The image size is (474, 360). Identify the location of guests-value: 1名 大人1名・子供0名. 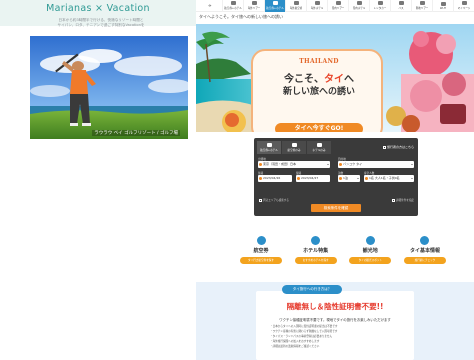
(384, 178).